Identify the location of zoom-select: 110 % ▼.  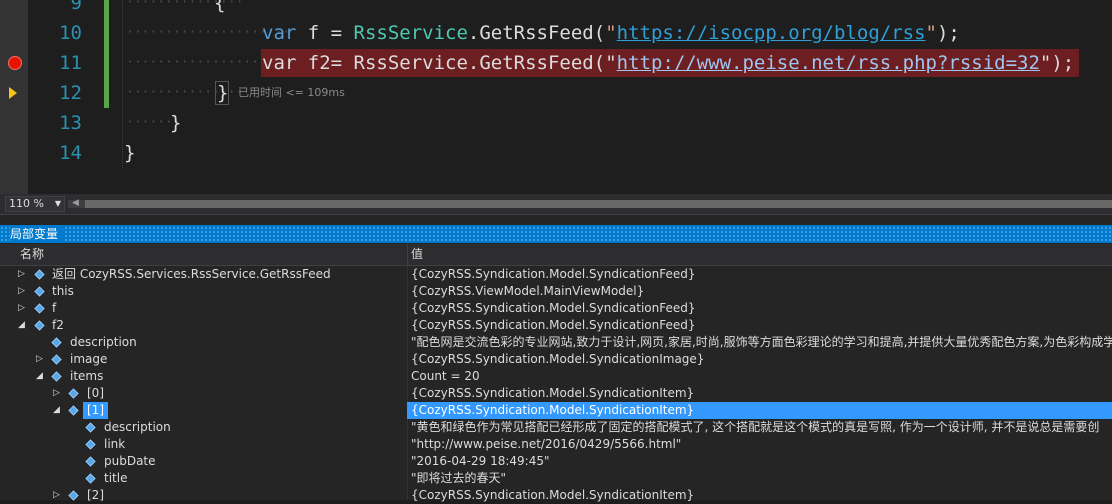
(35, 204).